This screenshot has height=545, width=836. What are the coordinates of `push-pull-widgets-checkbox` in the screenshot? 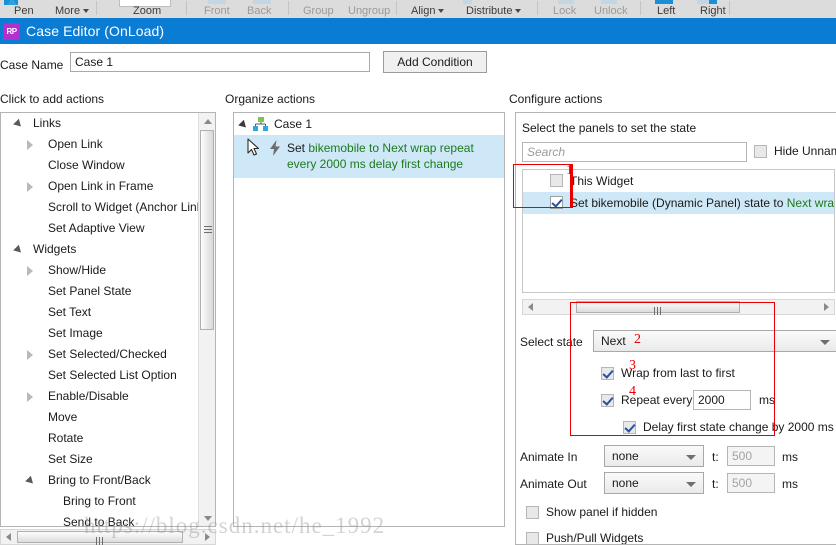 It's located at (532, 538).